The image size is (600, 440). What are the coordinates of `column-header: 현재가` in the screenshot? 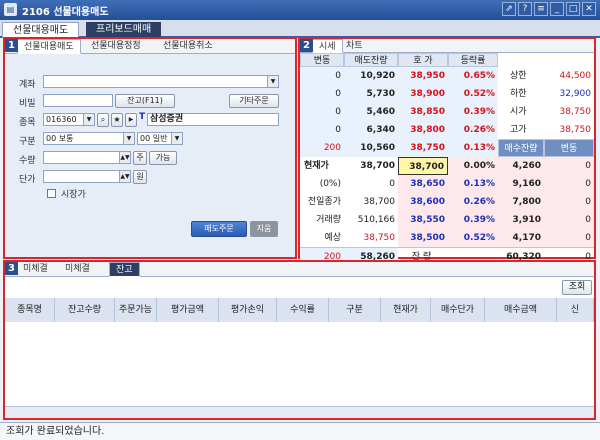 It's located at (406, 310).